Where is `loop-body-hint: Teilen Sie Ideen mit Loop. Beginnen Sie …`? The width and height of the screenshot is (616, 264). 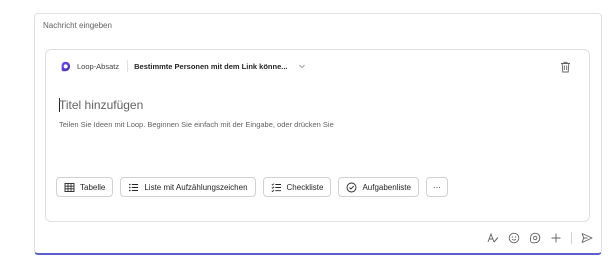 loop-body-hint: Teilen Sie Ideen mit Loop. Beginnen Sie … is located at coordinates (196, 124).